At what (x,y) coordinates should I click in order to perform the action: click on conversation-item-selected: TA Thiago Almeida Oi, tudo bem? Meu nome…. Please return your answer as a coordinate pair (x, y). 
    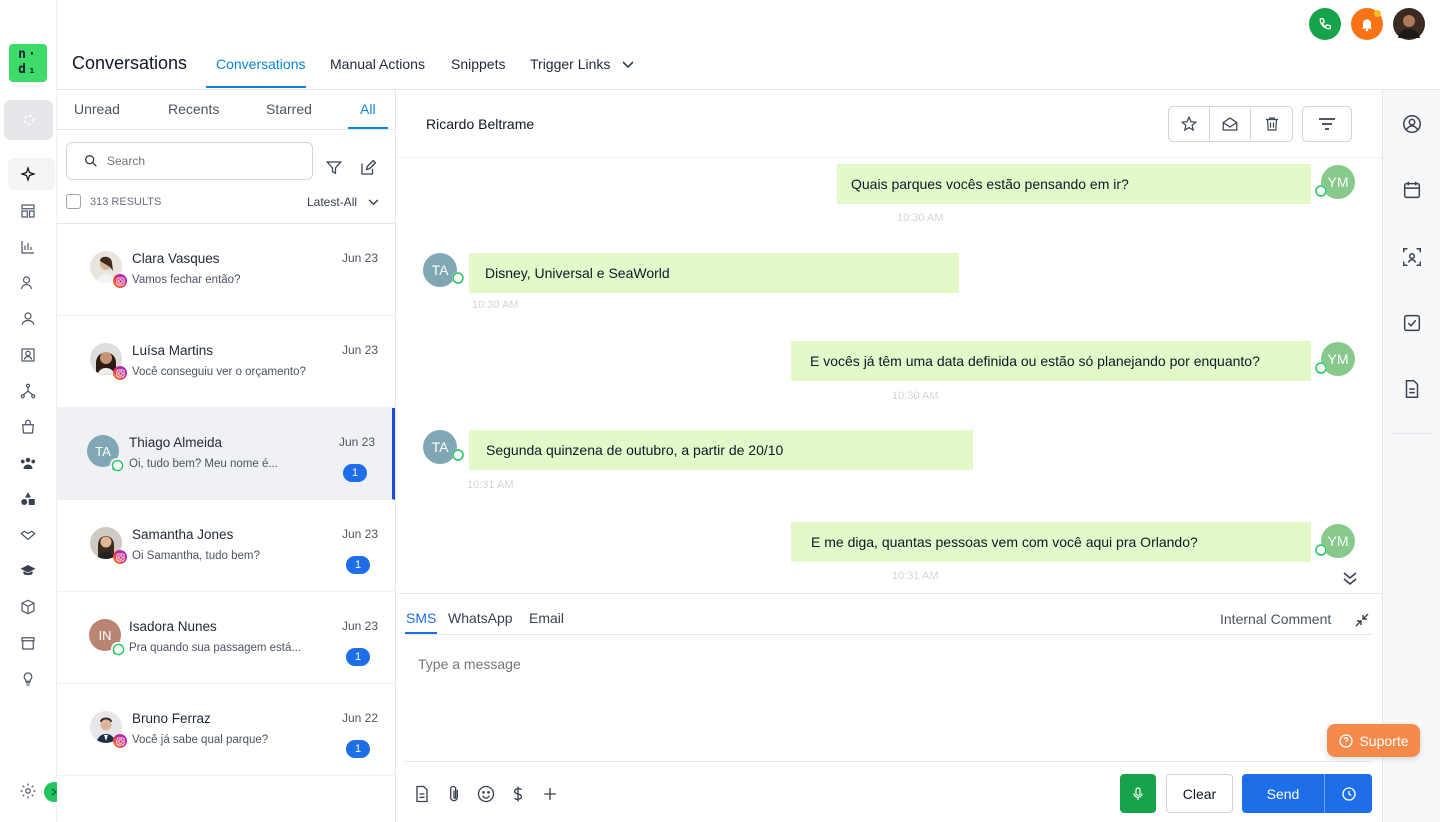
    Looking at the image, I should click on (226, 454).